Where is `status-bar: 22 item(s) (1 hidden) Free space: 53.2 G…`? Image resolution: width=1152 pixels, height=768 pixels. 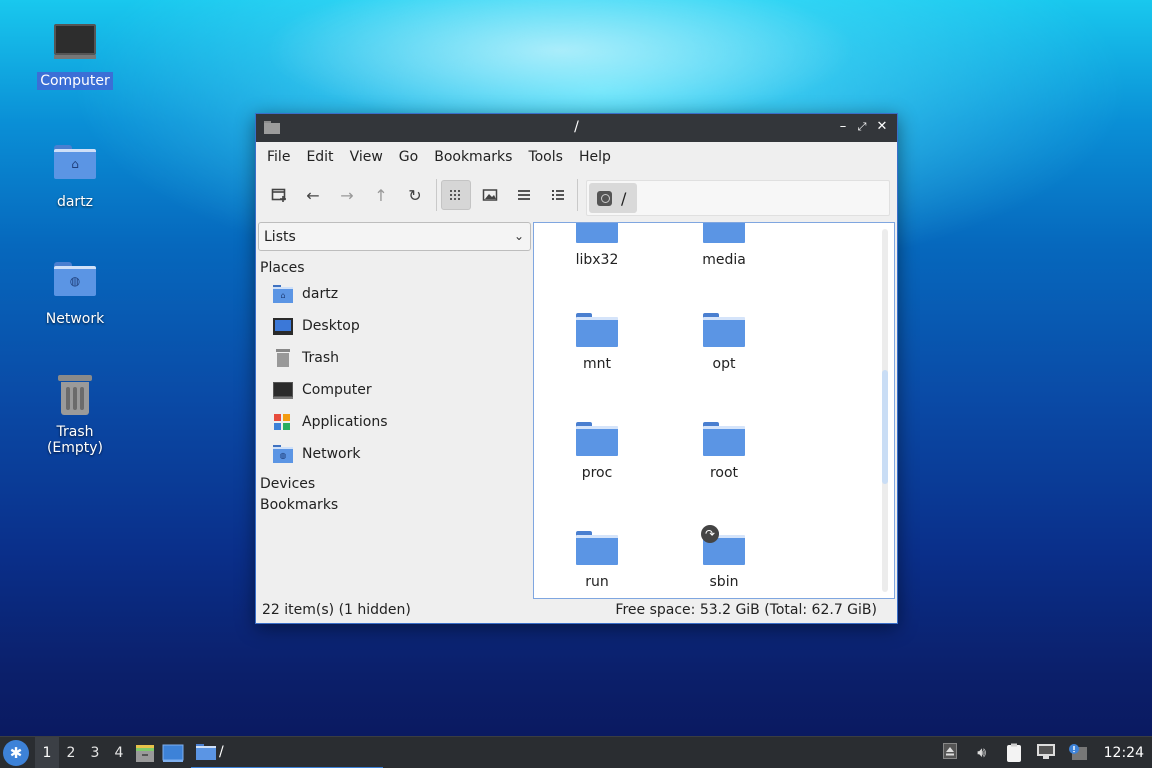 status-bar: 22 item(s) (1 hidden) Free space: 53.2 G… is located at coordinates (576, 611).